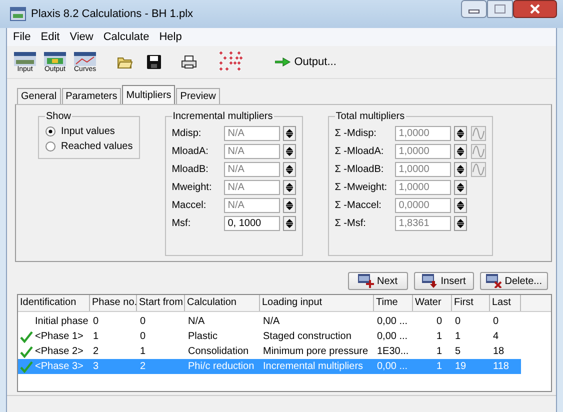 Image resolution: width=563 pixels, height=412 pixels. Describe the element at coordinates (315, 351) in the screenshot. I see `table-cell: Minimum pore pressure` at that location.